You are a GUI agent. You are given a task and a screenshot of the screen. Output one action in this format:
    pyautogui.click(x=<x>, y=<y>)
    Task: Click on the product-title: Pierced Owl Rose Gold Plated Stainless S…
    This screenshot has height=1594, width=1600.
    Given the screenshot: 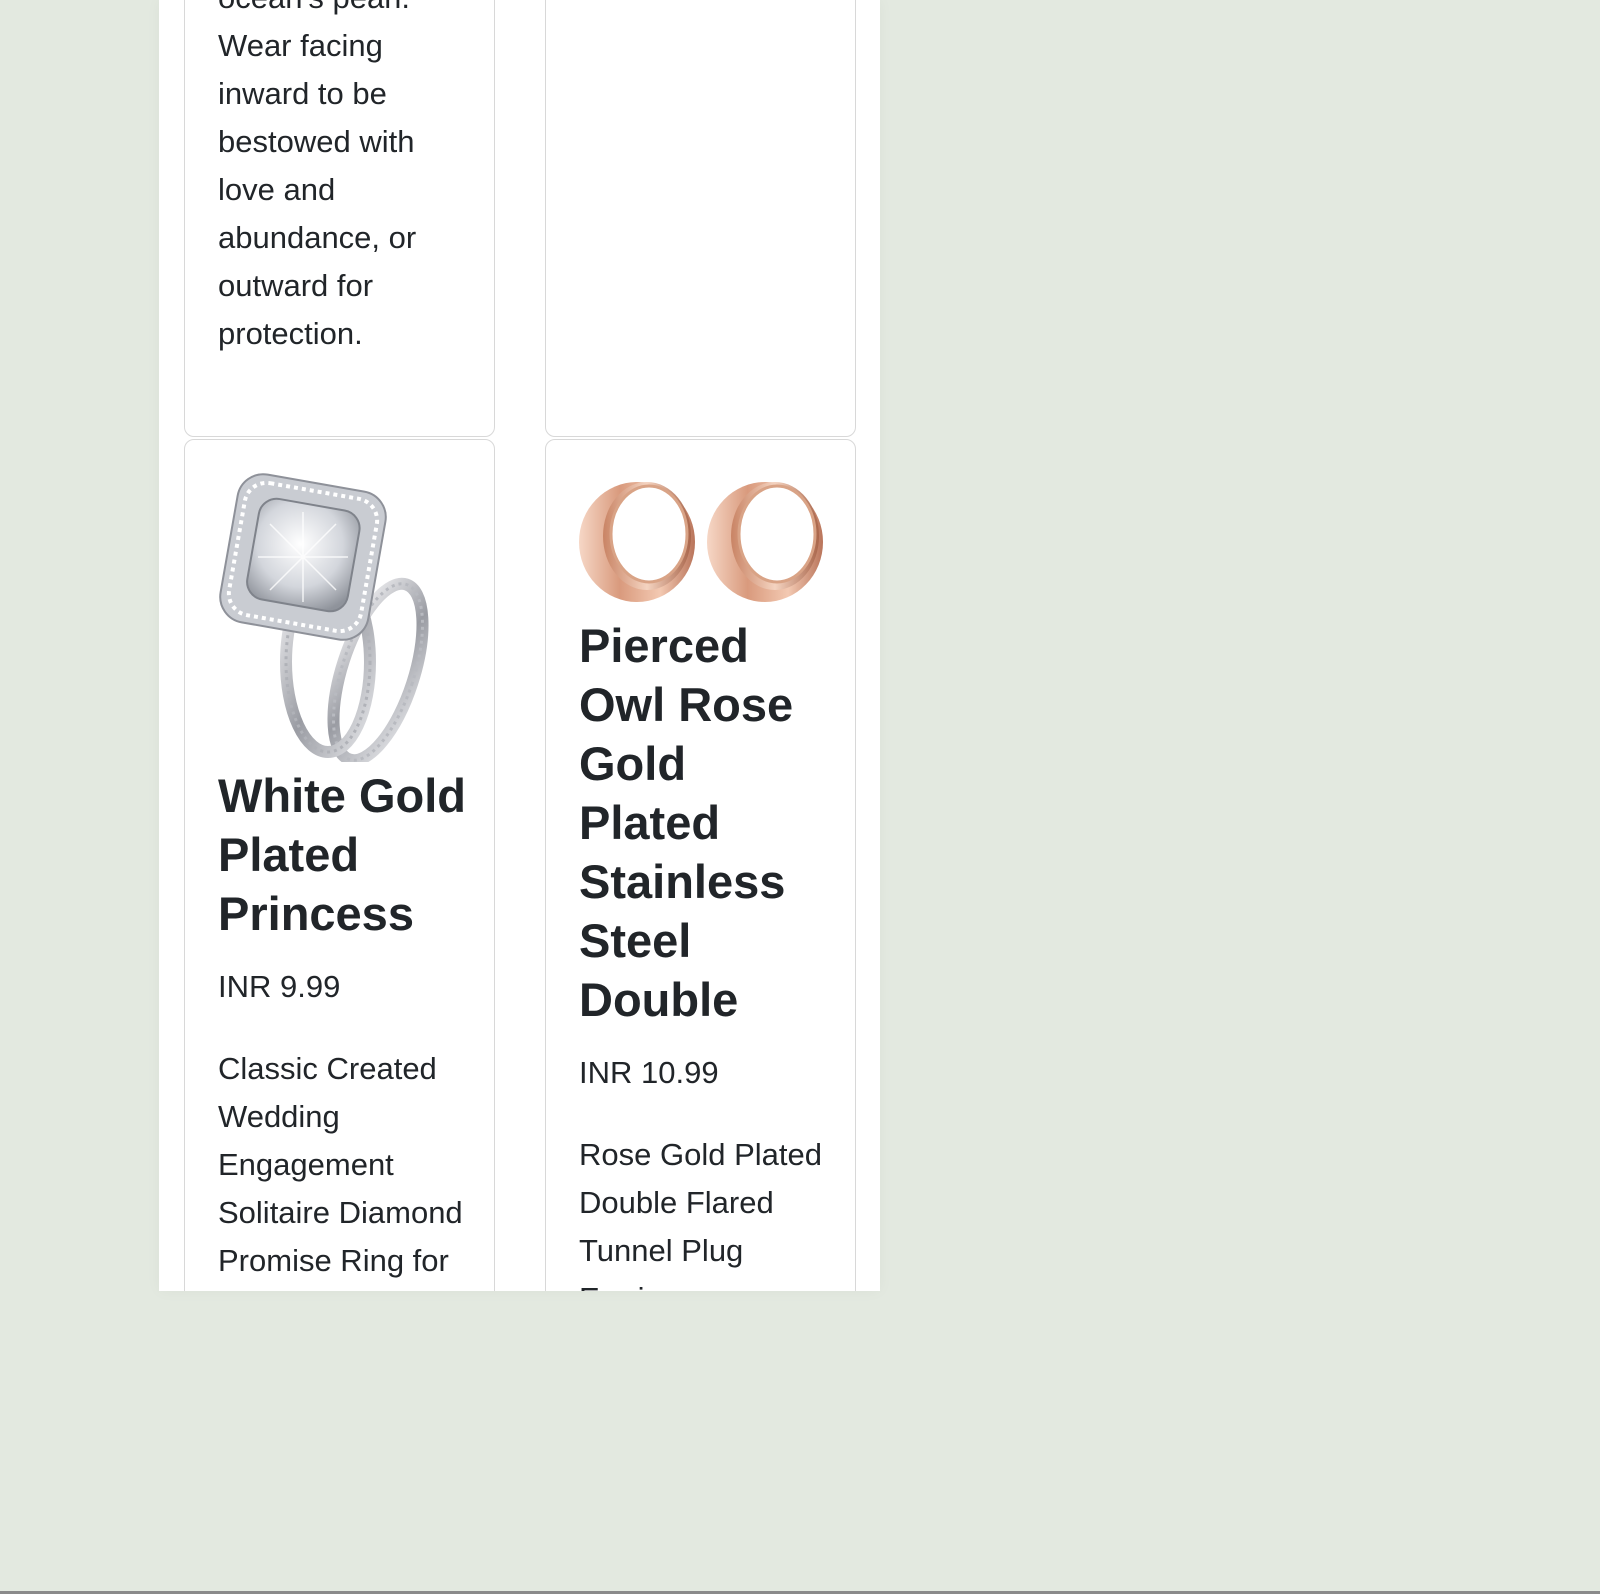 What is the action you would take?
    pyautogui.click(x=704, y=822)
    